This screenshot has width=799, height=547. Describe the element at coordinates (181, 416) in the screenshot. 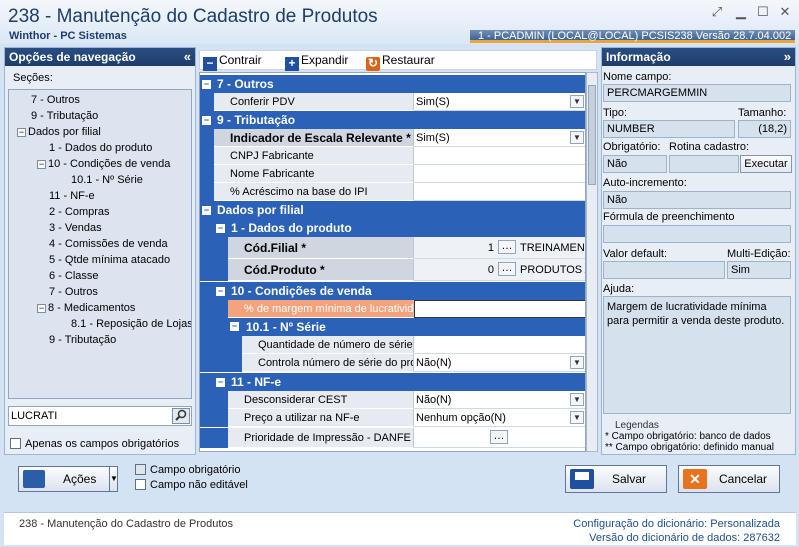

I see `search-icon` at that location.